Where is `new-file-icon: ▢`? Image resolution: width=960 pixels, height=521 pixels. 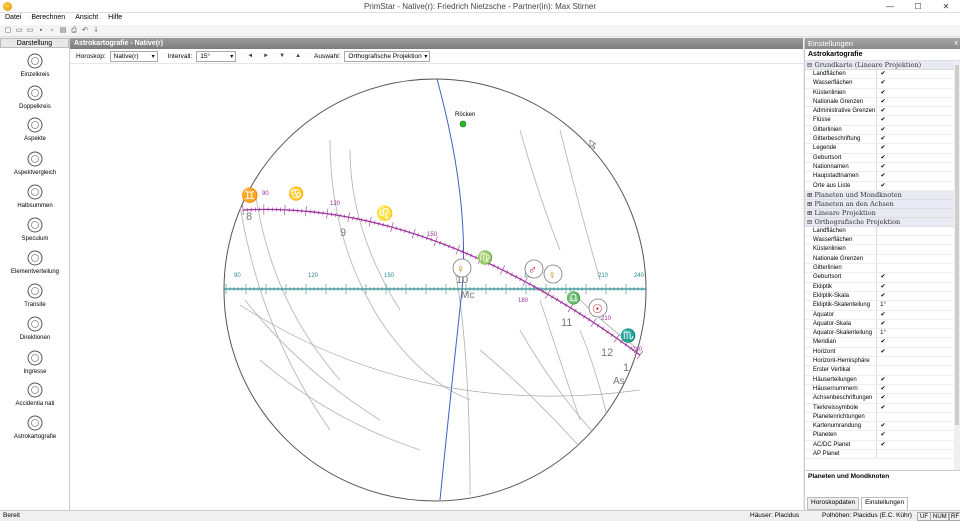
new-file-icon: ▢ is located at coordinates (8, 31).